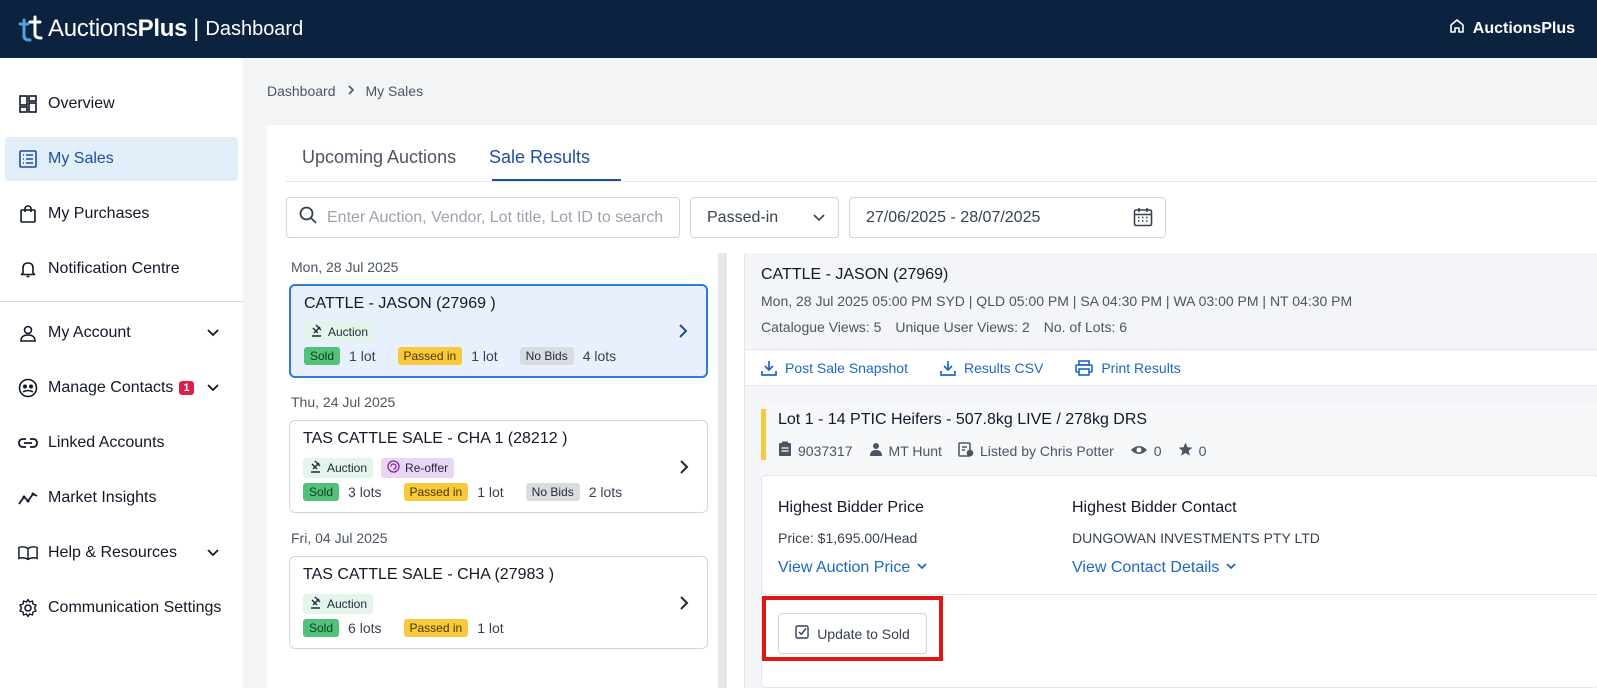 The height and width of the screenshot is (688, 1597). I want to click on sold-pill: Sold, so click(321, 628).